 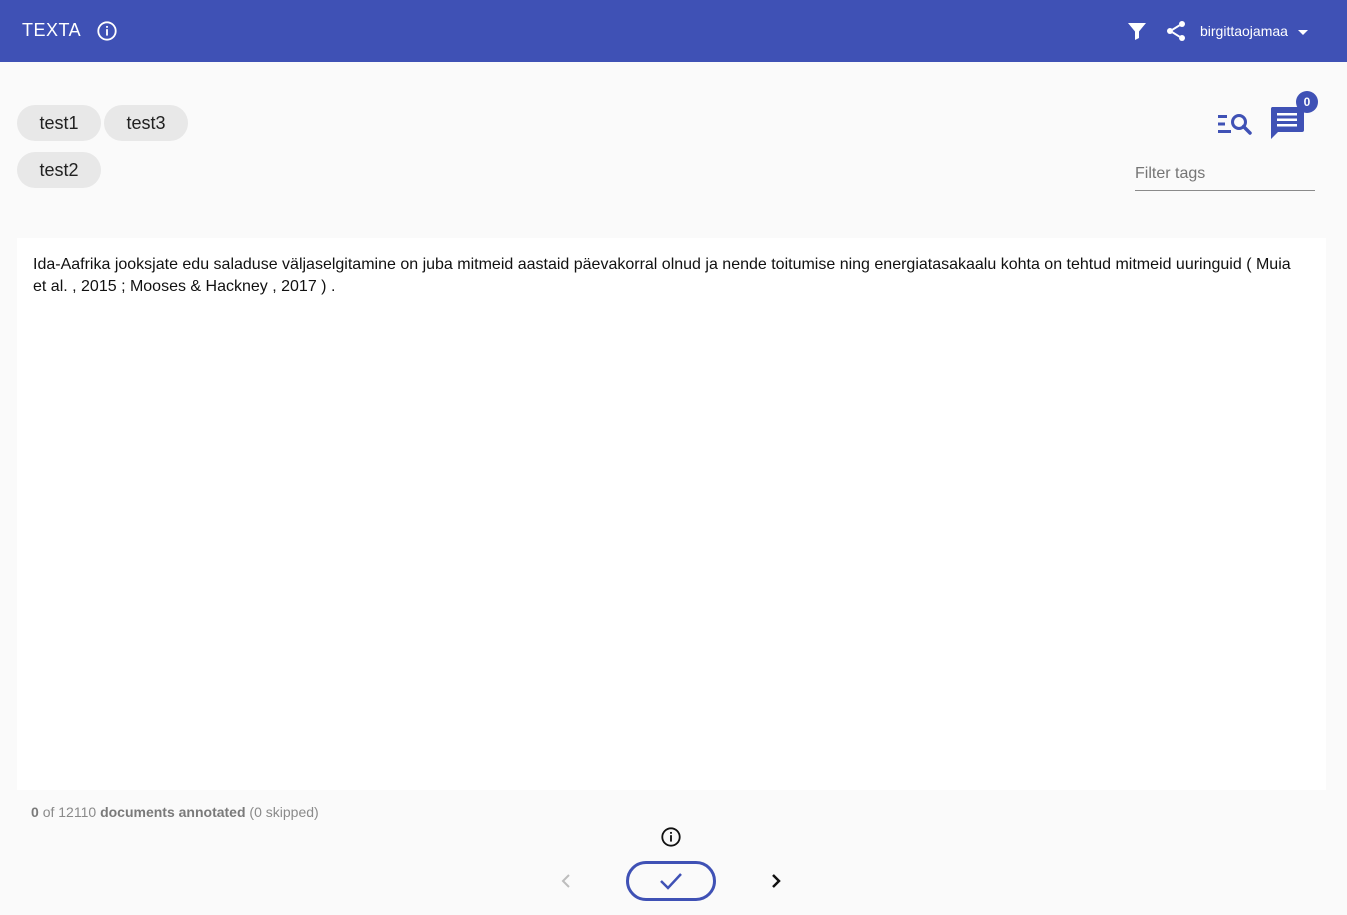 I want to click on confirm-button, so click(x=671, y=881).